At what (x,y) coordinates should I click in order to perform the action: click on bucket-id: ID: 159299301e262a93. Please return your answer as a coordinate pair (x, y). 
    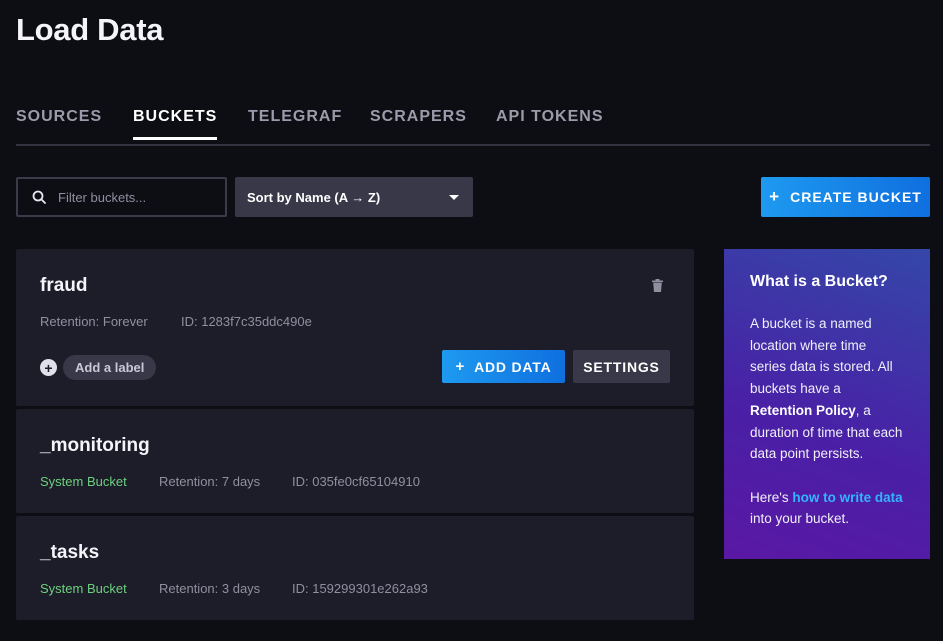
    Looking at the image, I should click on (360, 588).